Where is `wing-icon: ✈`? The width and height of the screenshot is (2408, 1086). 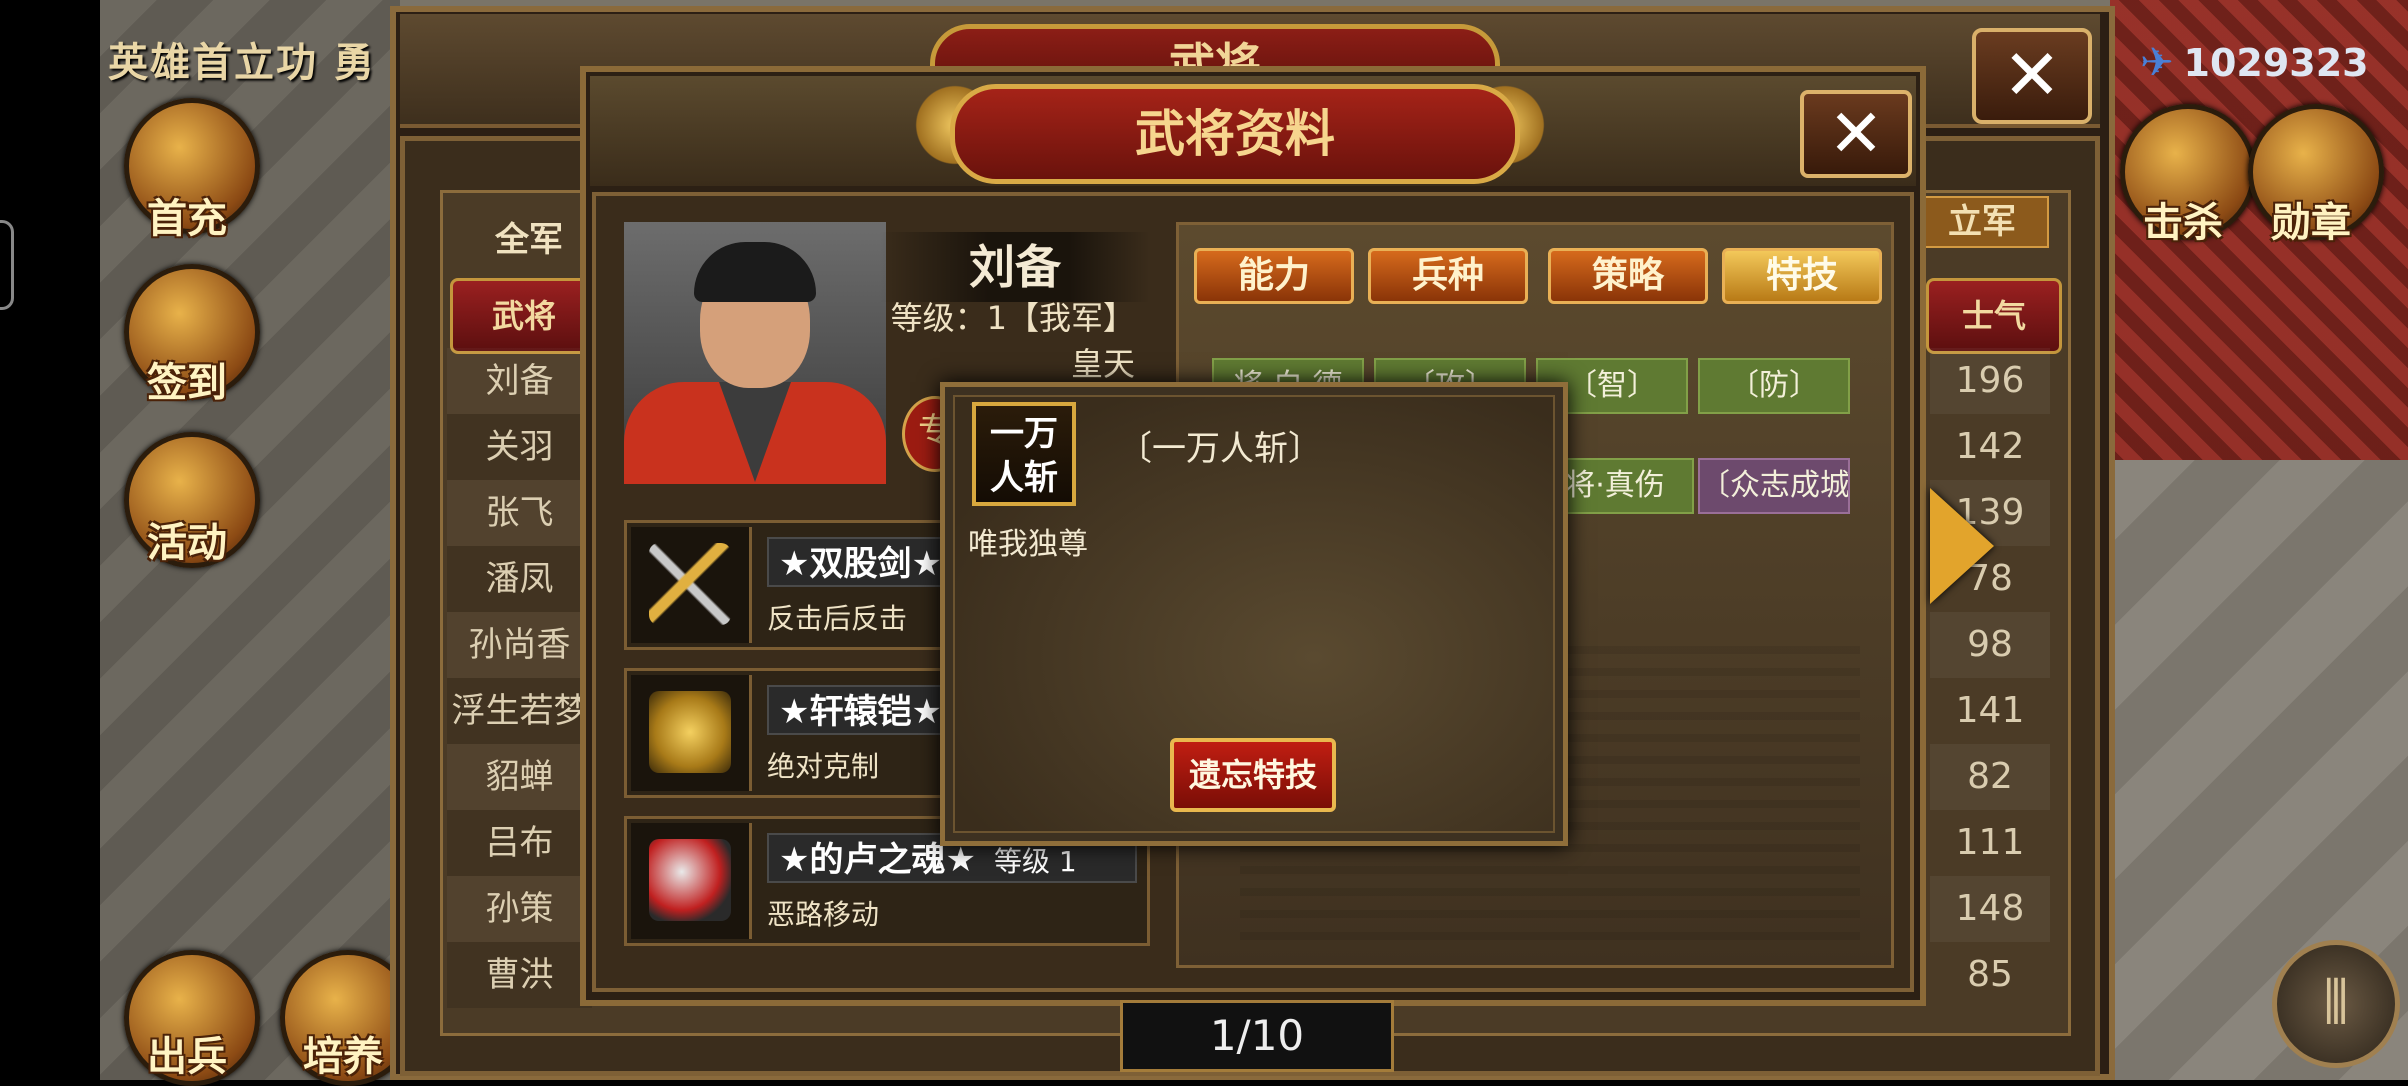 wing-icon: ✈ is located at coordinates (2157, 63).